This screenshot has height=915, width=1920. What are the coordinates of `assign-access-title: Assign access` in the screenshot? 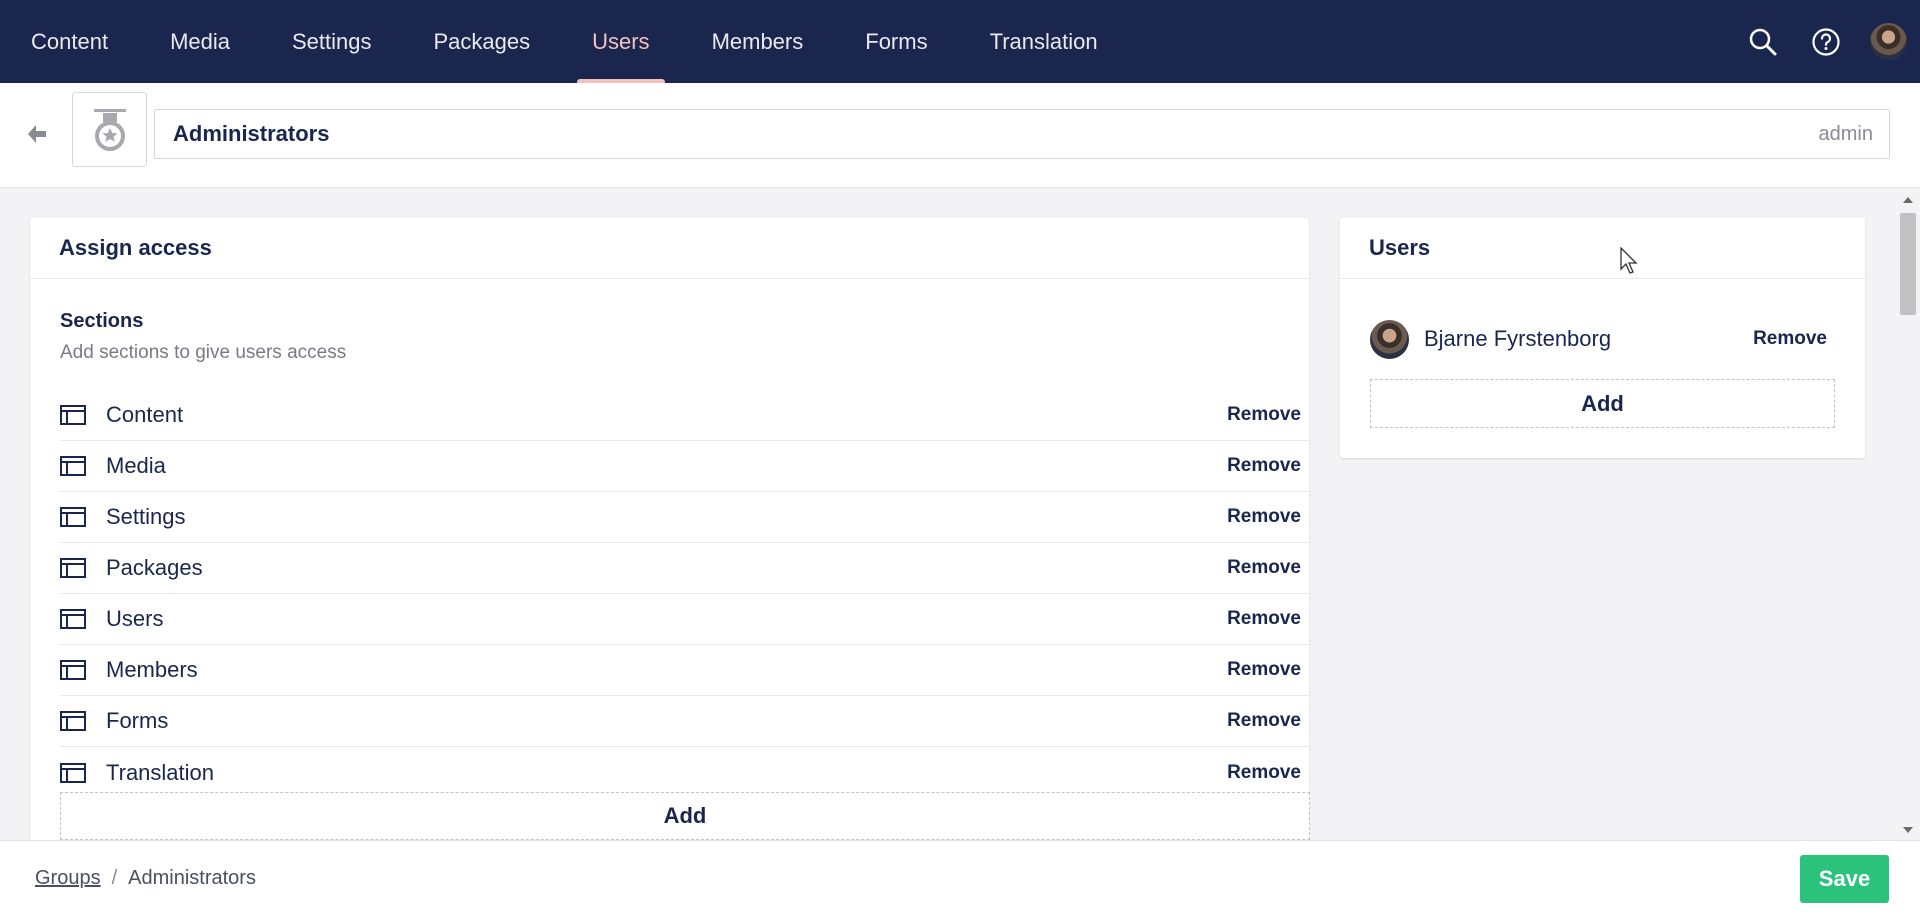 It's located at (669, 248).